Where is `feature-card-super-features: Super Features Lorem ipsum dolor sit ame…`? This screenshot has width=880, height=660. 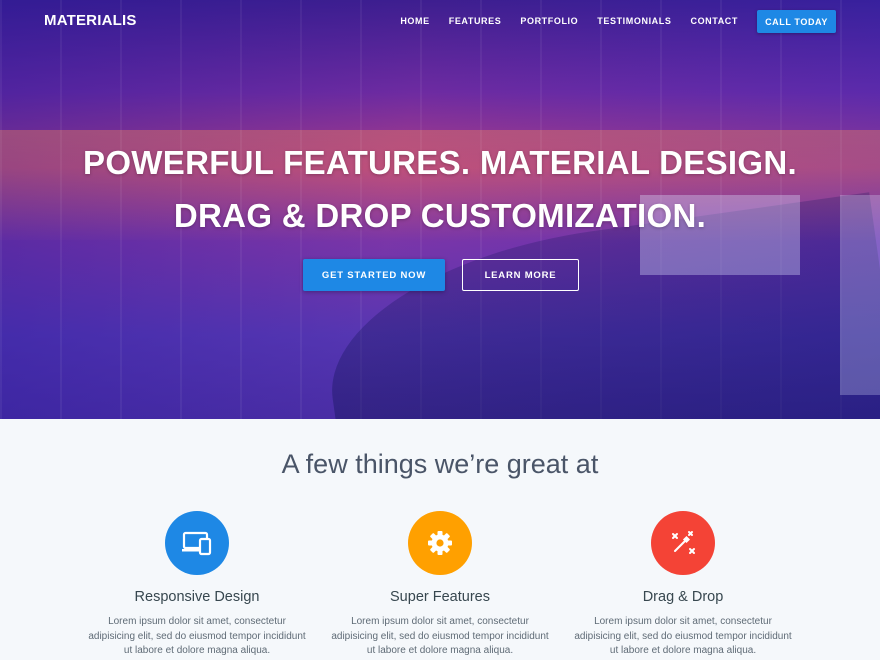 feature-card-super-features: Super Features Lorem ipsum dolor sit ame… is located at coordinates (440, 585).